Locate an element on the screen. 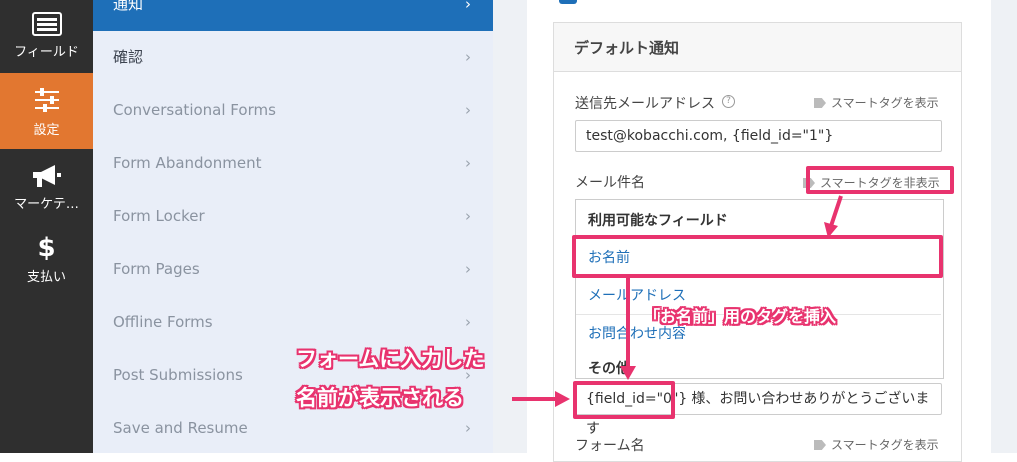 The image size is (1017, 462). panel-title: デフォルト通知 is located at coordinates (627, 48).